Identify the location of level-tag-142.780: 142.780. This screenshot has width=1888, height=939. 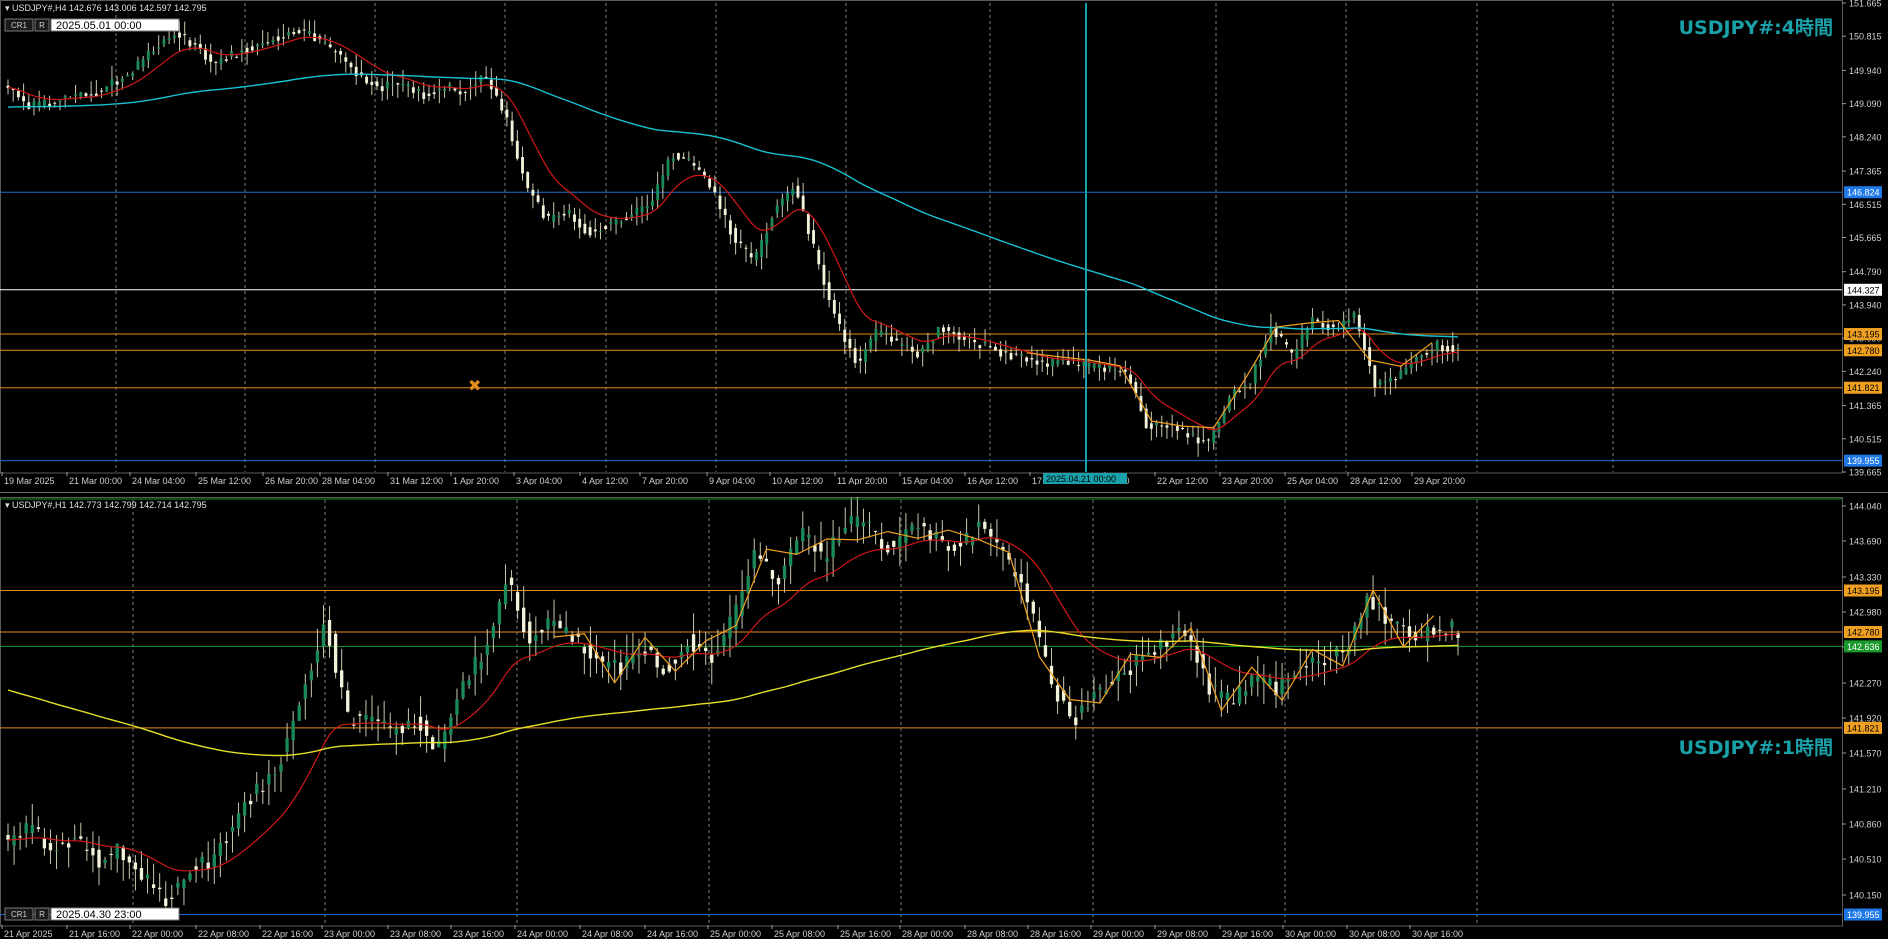
(1863, 351).